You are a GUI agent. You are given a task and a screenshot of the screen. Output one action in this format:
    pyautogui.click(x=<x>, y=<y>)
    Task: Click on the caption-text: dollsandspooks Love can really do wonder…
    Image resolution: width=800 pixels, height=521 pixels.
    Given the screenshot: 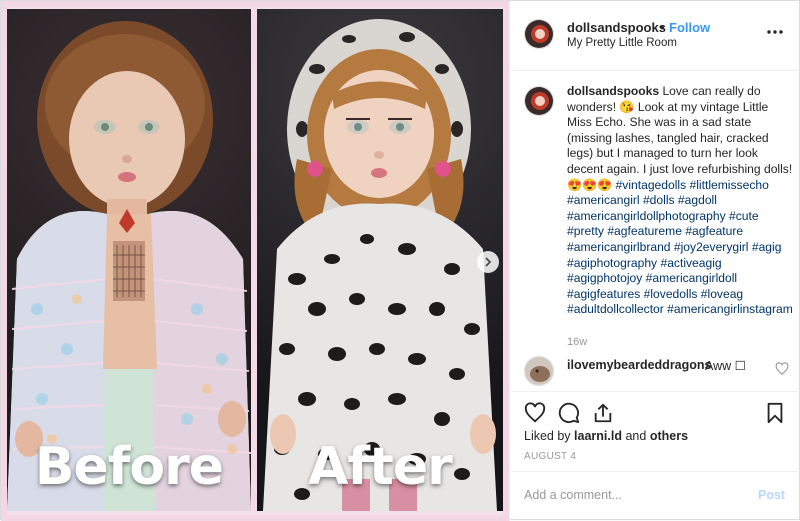 What is the action you would take?
    pyautogui.click(x=680, y=201)
    